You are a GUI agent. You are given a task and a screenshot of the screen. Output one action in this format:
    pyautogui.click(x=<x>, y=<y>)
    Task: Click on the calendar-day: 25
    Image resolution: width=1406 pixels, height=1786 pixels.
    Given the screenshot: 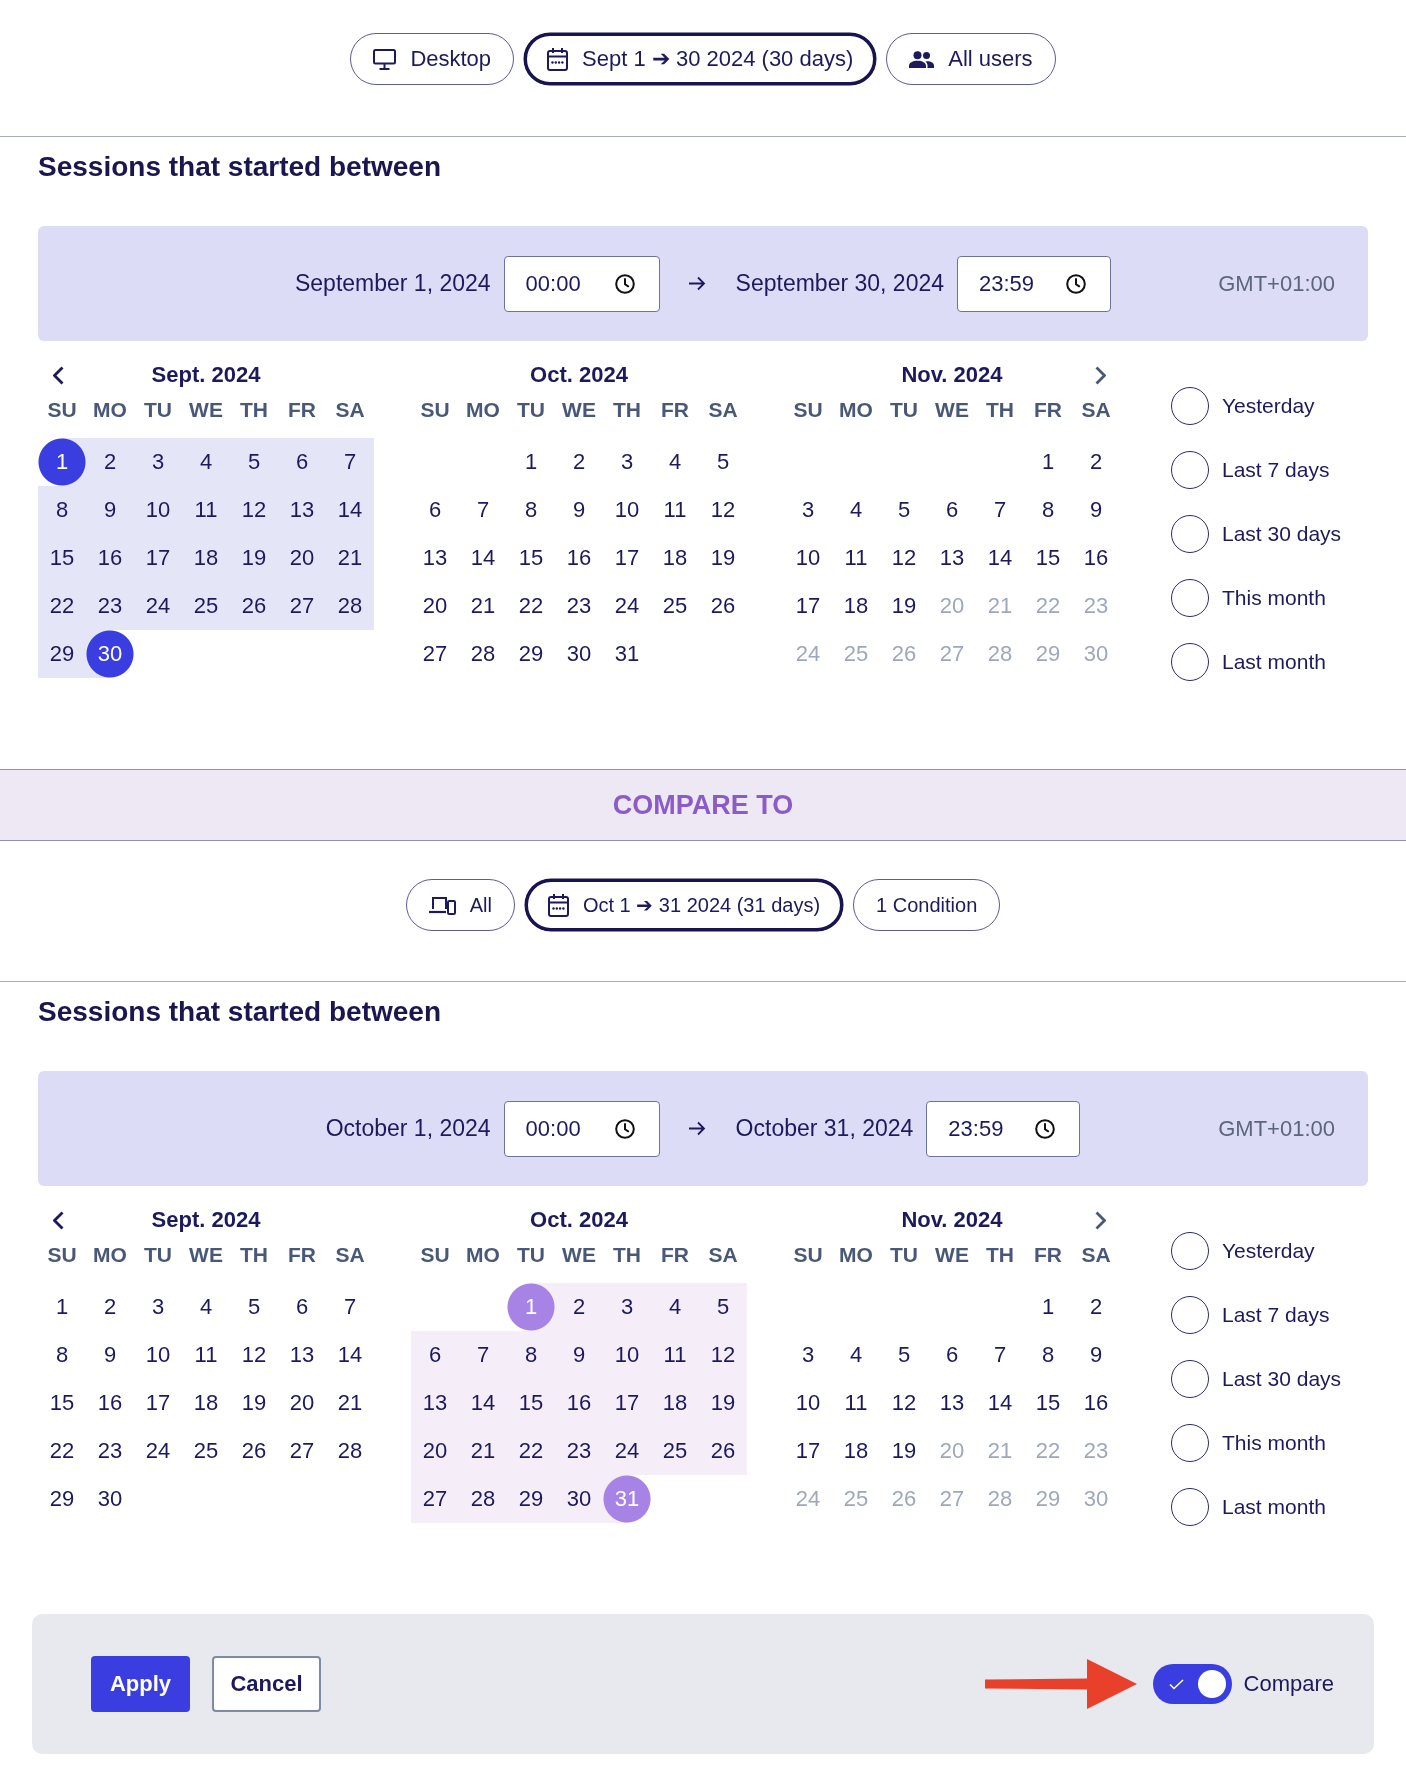 What is the action you would take?
    pyautogui.click(x=675, y=606)
    